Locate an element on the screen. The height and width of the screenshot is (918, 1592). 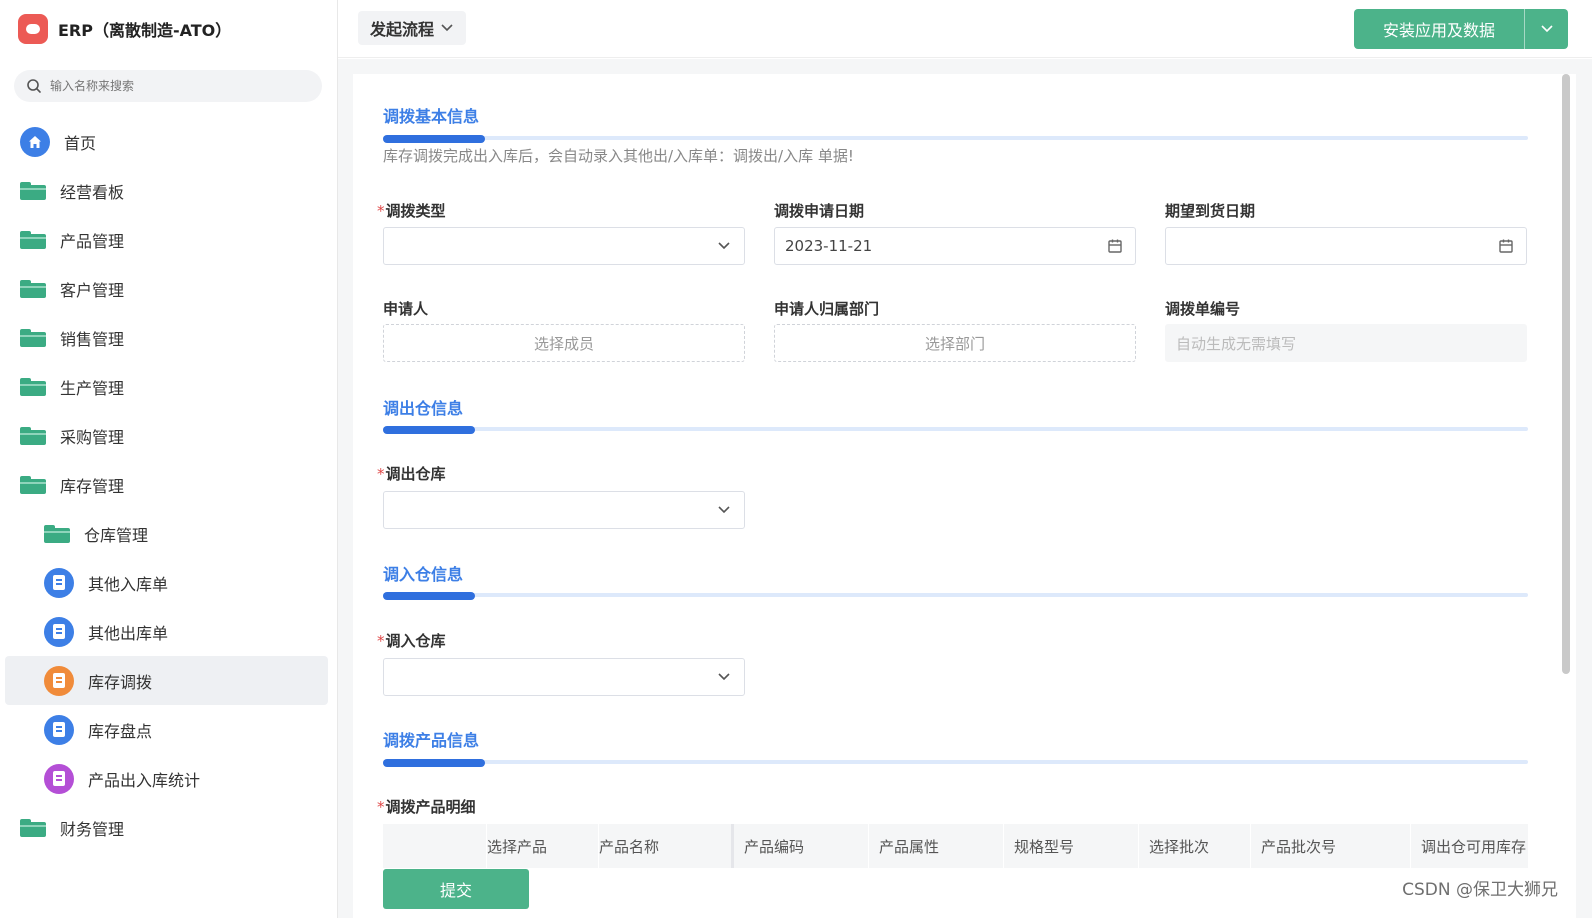
label-in-warehouse: *调入仓库 is located at coordinates (411, 640).